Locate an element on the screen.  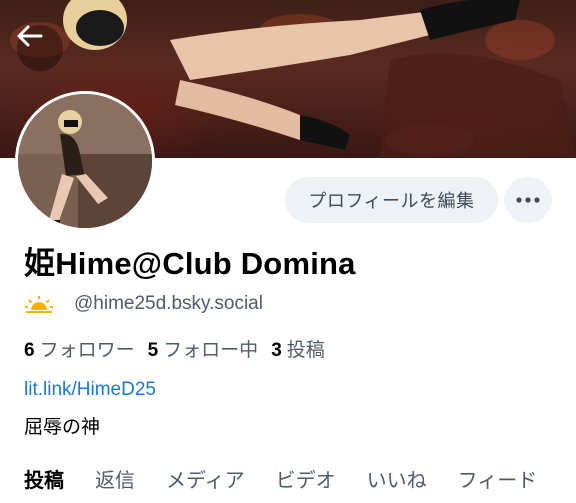
handle-row: @hime25d.bsky.social is located at coordinates (143, 304).